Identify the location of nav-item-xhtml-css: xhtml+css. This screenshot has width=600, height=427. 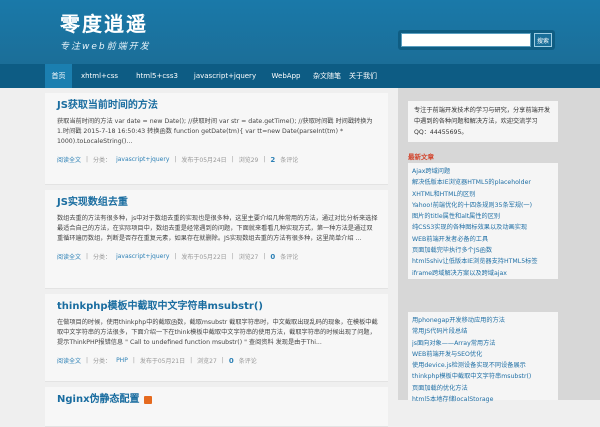
(99, 76).